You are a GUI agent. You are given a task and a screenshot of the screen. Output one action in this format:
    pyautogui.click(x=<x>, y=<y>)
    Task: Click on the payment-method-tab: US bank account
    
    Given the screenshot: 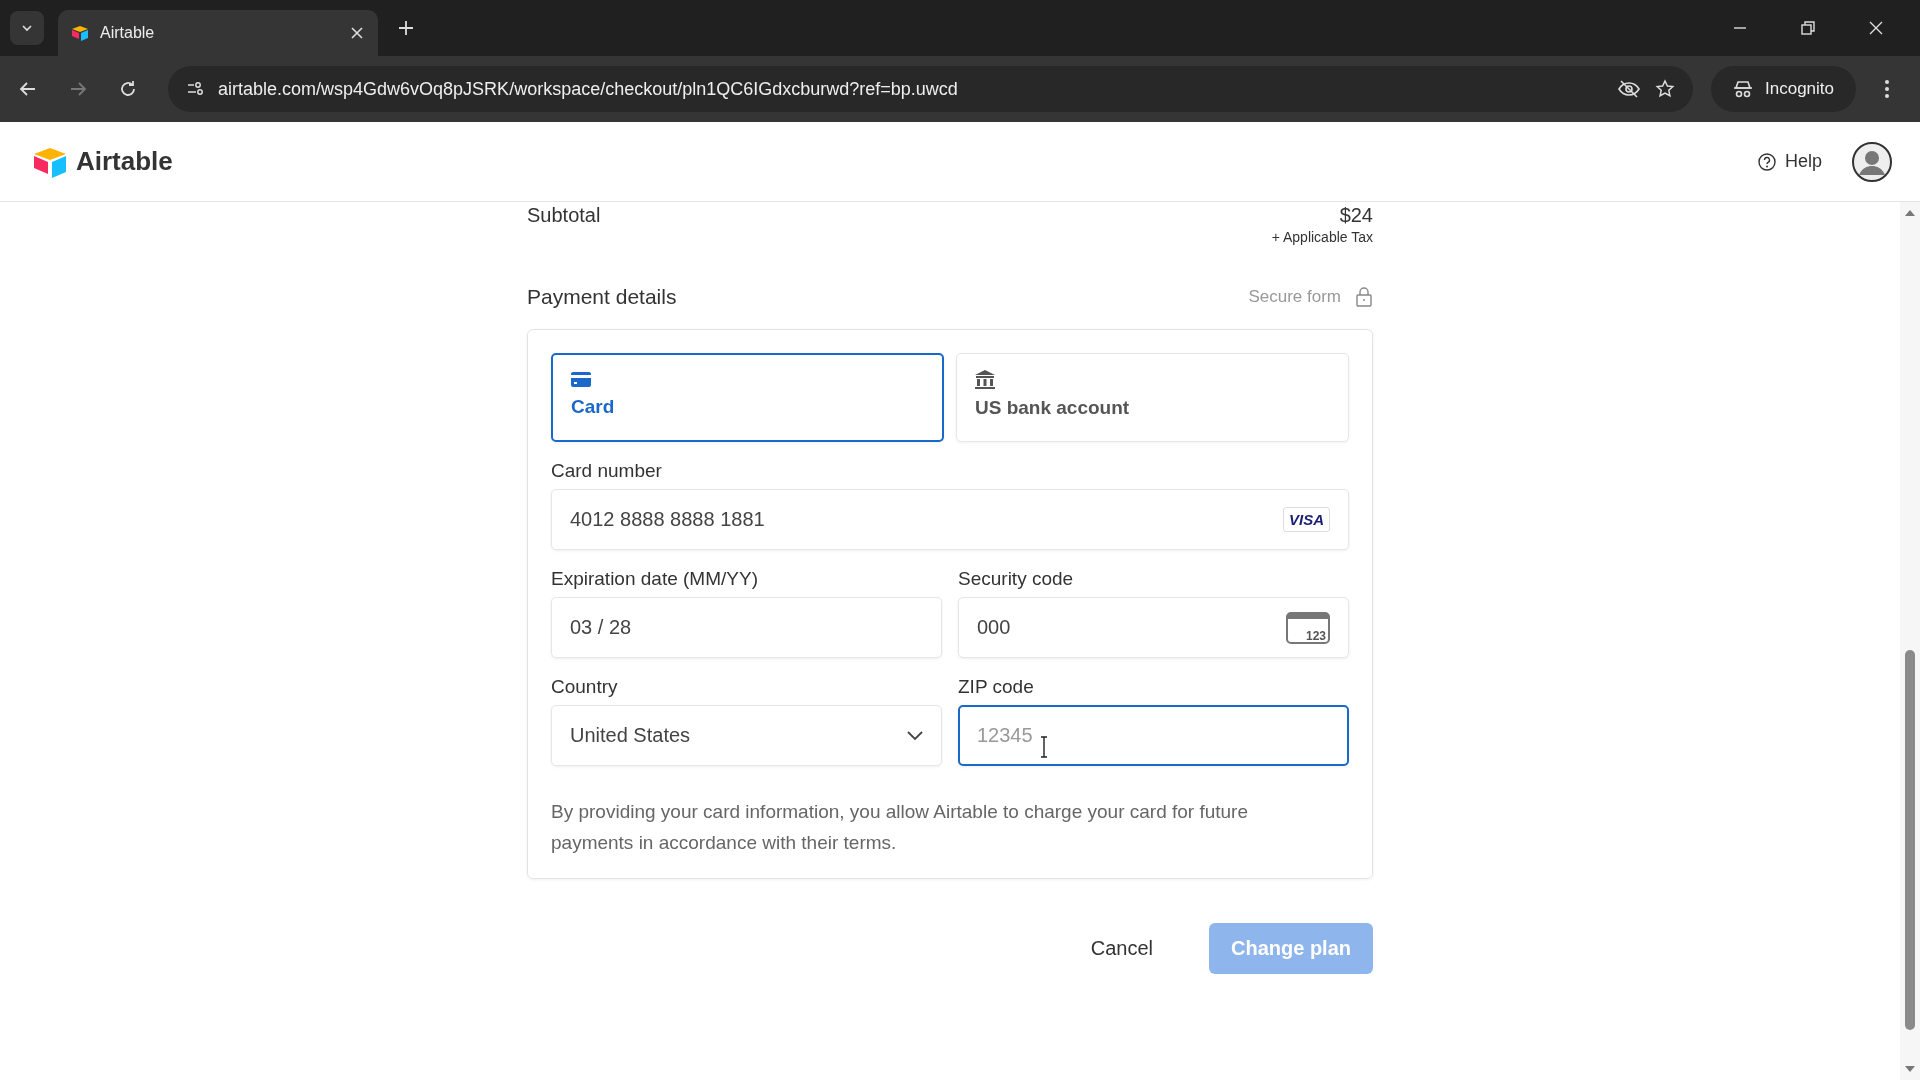 What is the action you would take?
    pyautogui.click(x=1152, y=397)
    